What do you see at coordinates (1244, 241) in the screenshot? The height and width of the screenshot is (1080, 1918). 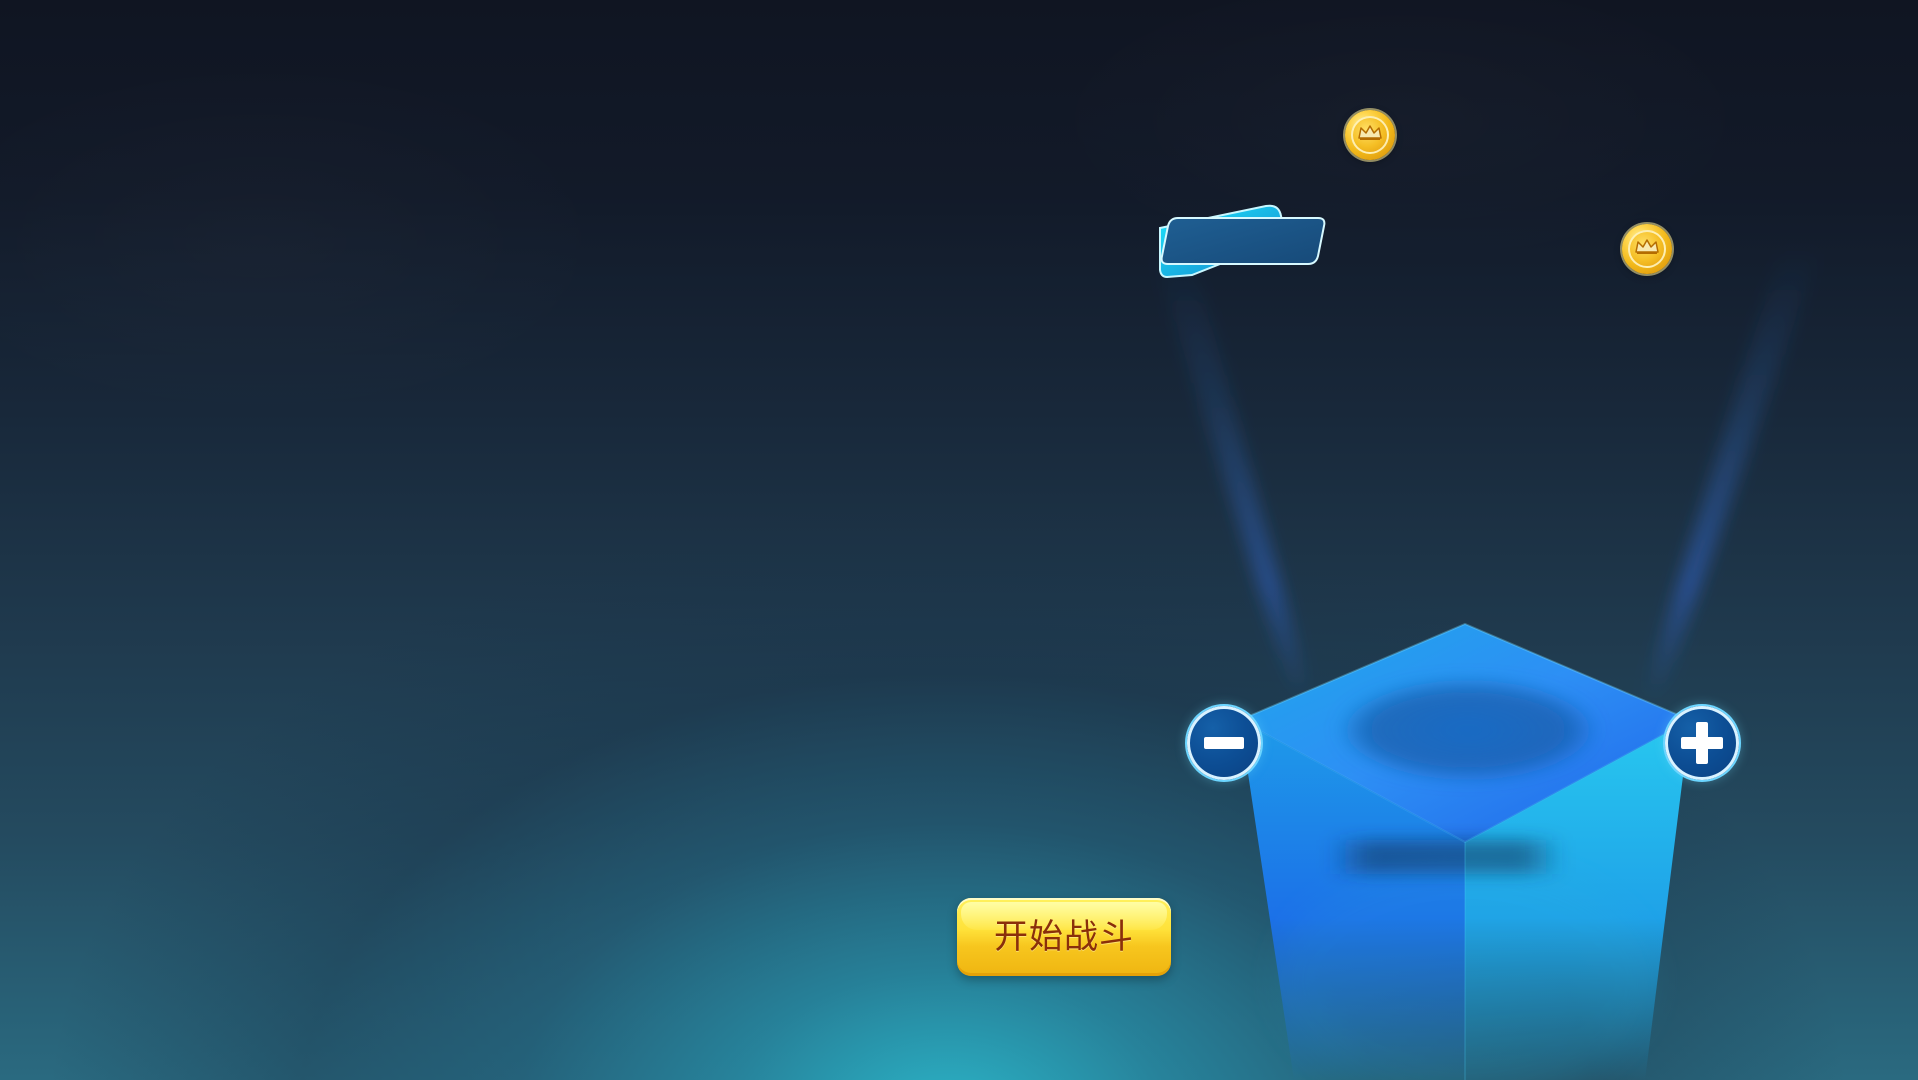 I see `ticket-icon` at bounding box center [1244, 241].